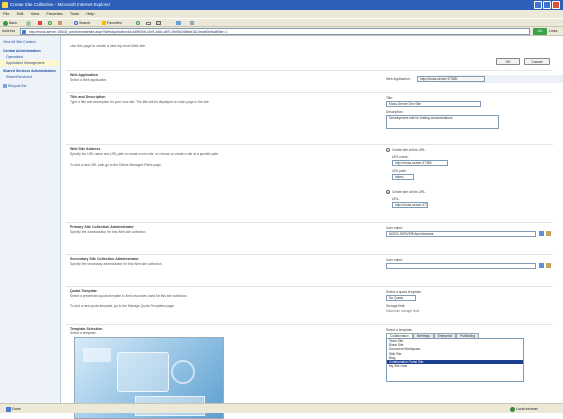 This screenshot has height=419, width=563. I want to click on address-label: Address, so click(9, 31).